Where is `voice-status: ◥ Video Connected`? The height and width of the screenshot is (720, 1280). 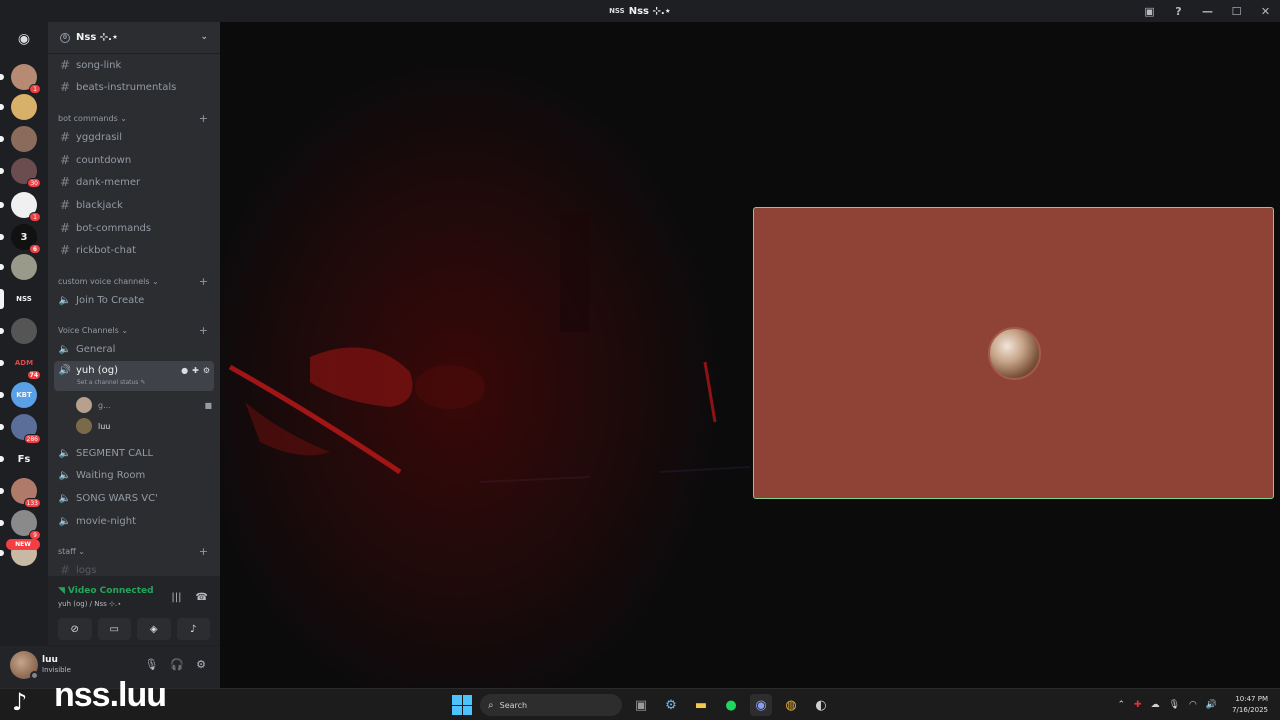 voice-status: ◥ Video Connected is located at coordinates (106, 591).